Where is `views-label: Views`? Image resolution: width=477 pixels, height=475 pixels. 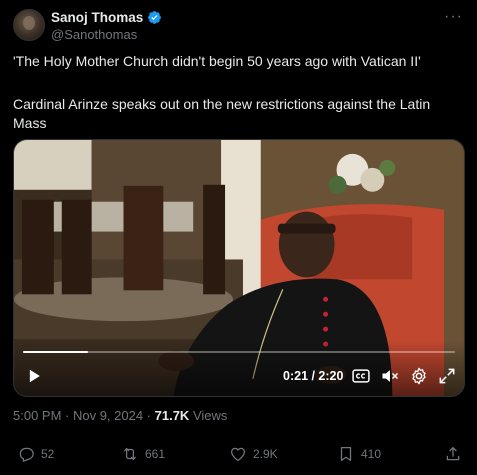
views-label: Views is located at coordinates (208, 415).